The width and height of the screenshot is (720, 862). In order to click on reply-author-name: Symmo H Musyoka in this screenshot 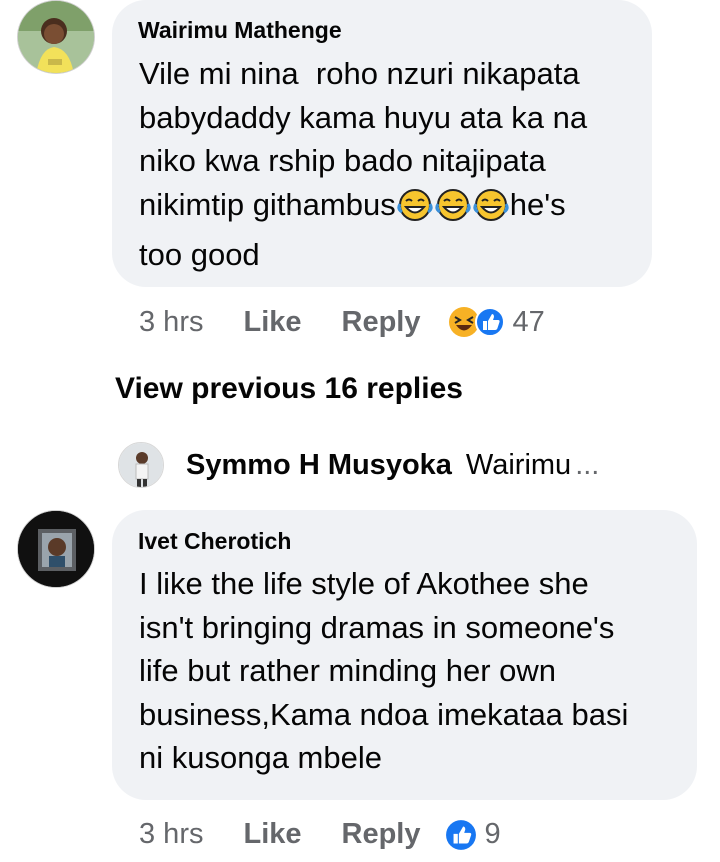, I will do `click(319, 464)`.